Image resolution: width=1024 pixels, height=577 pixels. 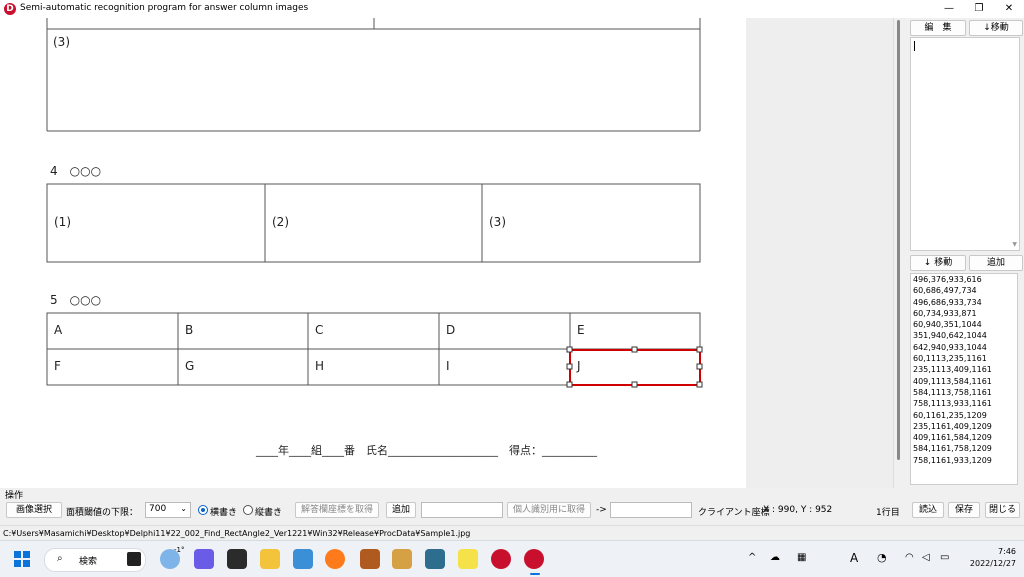 I want to click on selection-rectangle, so click(x=635, y=367).